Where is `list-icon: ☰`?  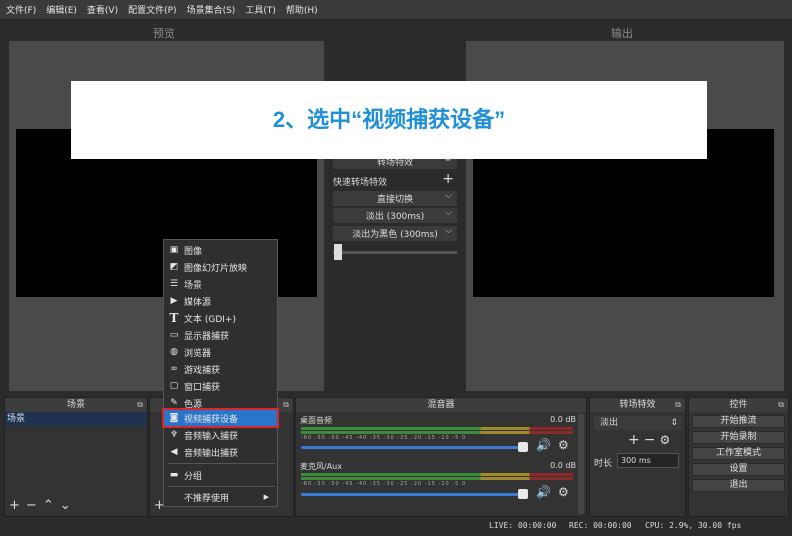
list-icon: ☰ is located at coordinates (174, 284).